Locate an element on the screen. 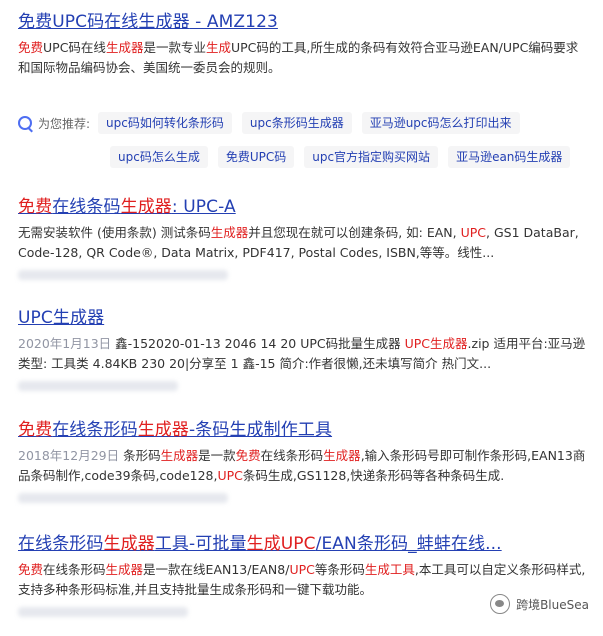 This screenshot has width=603, height=636. result-title-1: 免费UPC码在线生成器 - AMZ123 is located at coordinates (303, 22).